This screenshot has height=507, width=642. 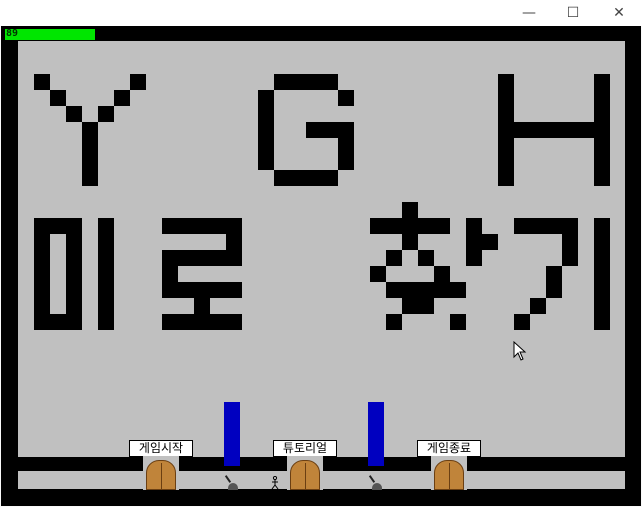 What do you see at coordinates (50, 34) in the screenshot?
I see `hp-bar` at bounding box center [50, 34].